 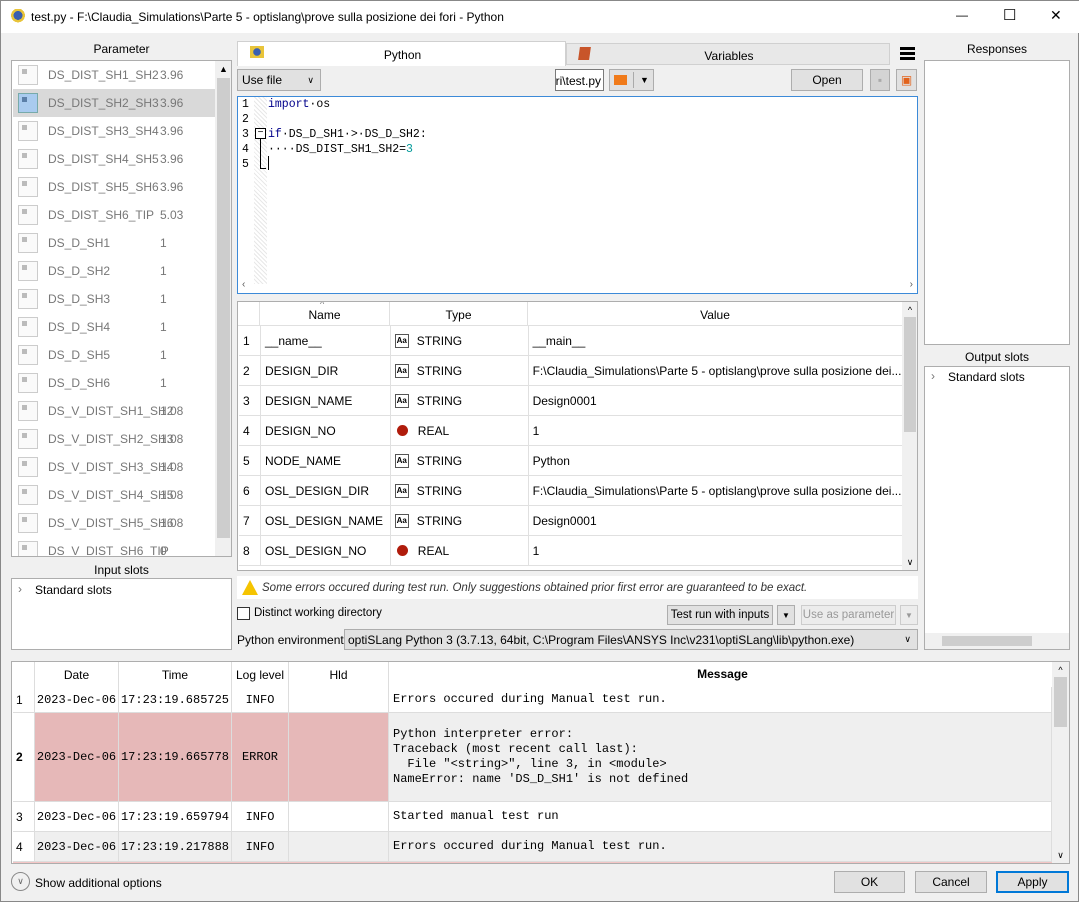 What do you see at coordinates (103, 131) in the screenshot?
I see `parameter-name: DS_DIST_SH3_SH4` at bounding box center [103, 131].